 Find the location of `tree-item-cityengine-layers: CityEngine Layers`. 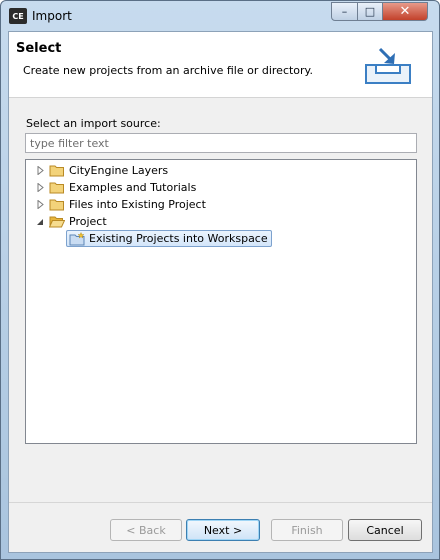

tree-item-cityengine-layers: CityEngine Layers is located at coordinates (101, 170).